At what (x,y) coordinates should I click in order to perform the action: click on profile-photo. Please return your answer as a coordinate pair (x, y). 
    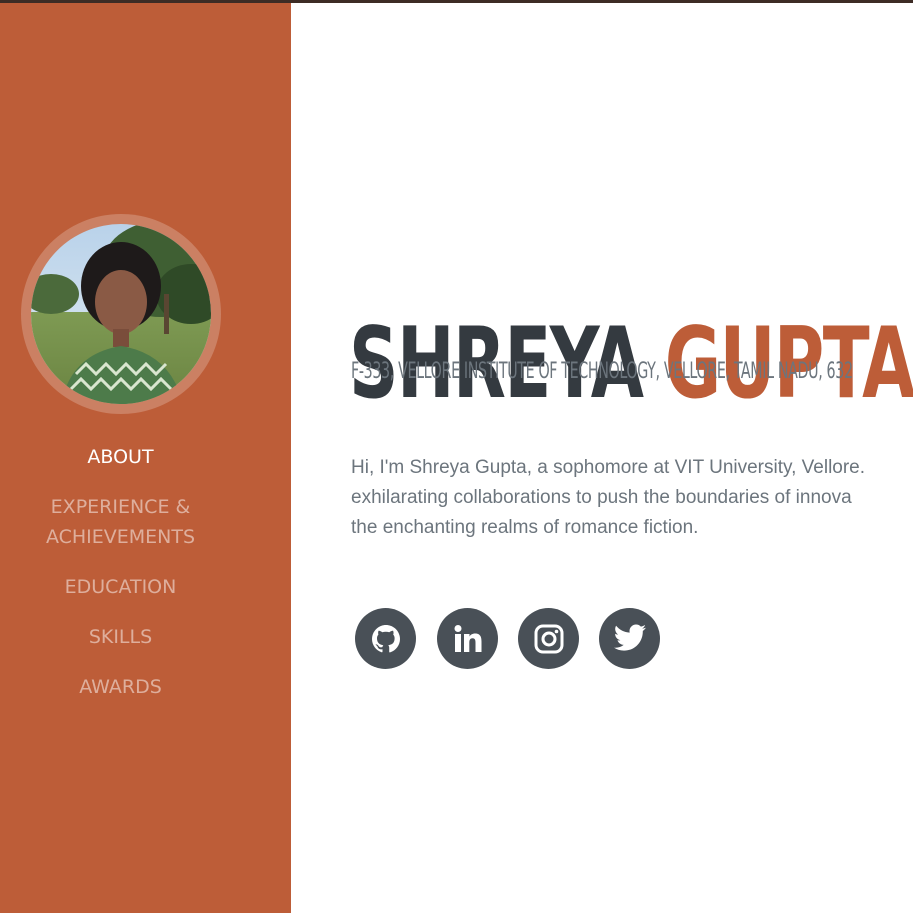
    Looking at the image, I should click on (121, 314).